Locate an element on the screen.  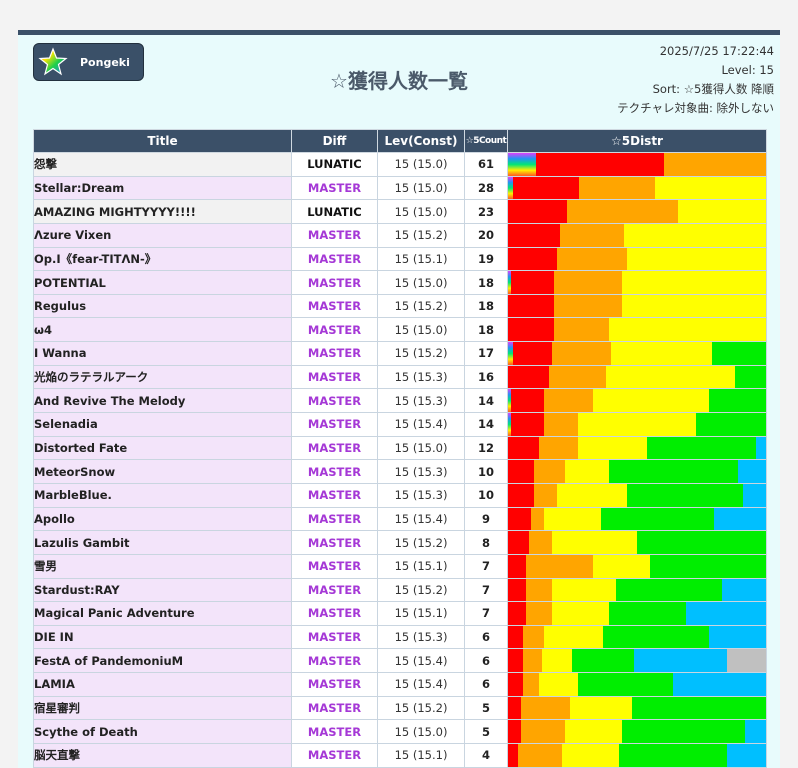
song-title: Regulus is located at coordinates (162, 306).